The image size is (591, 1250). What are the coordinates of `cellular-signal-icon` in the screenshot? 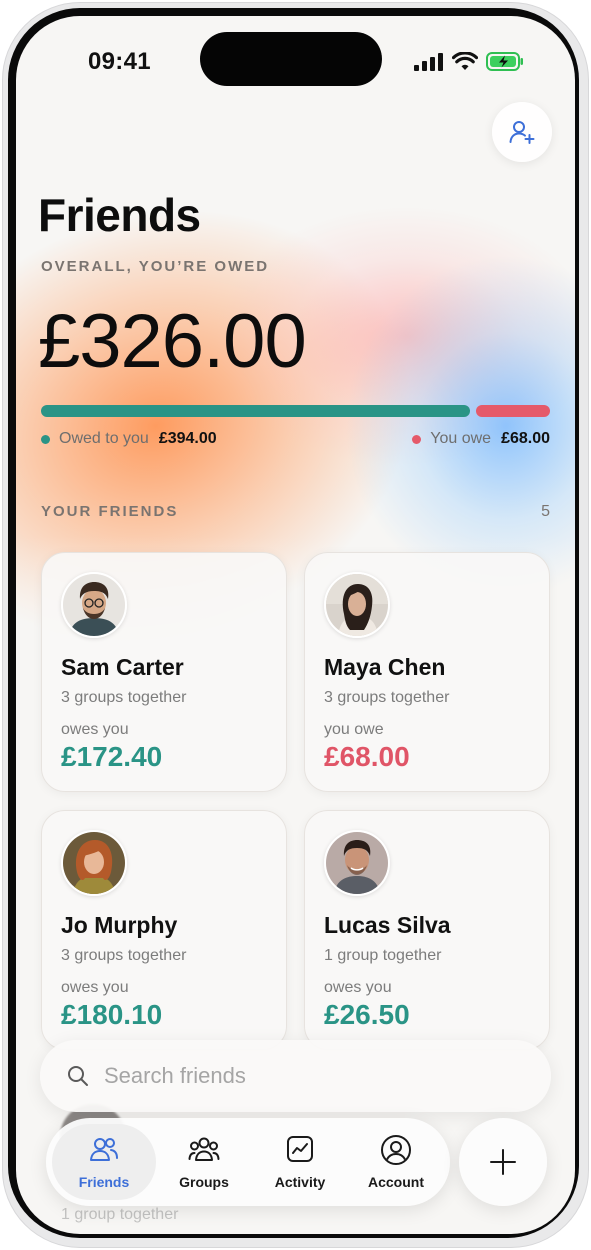 It's located at (428, 61).